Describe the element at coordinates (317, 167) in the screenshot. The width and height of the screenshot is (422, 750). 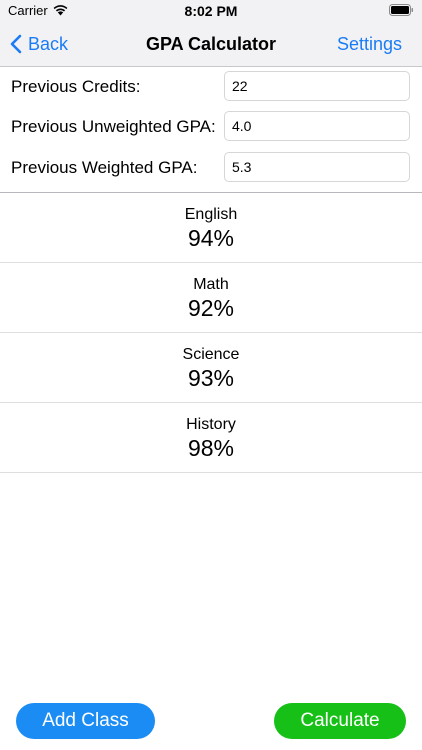
I see `previous-weighted-gpa-field` at that location.